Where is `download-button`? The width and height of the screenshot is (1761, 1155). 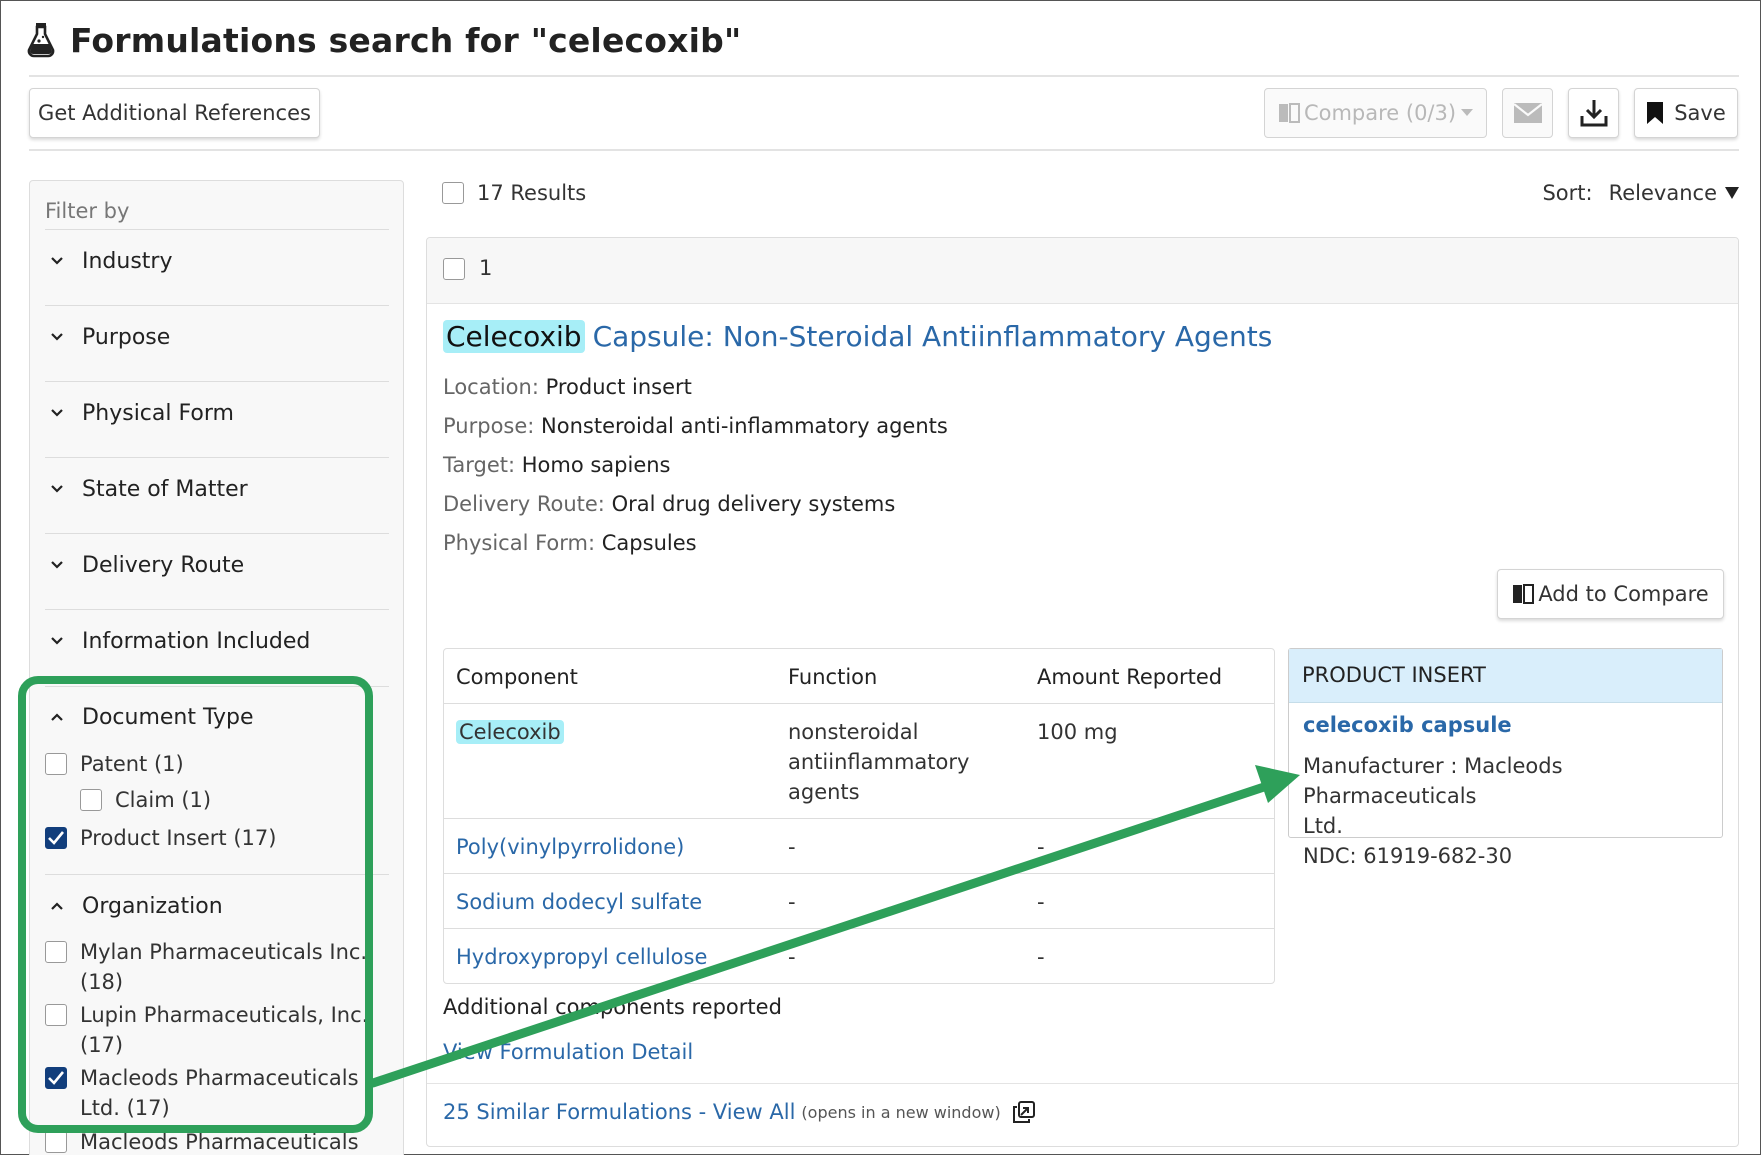 download-button is located at coordinates (1593, 113).